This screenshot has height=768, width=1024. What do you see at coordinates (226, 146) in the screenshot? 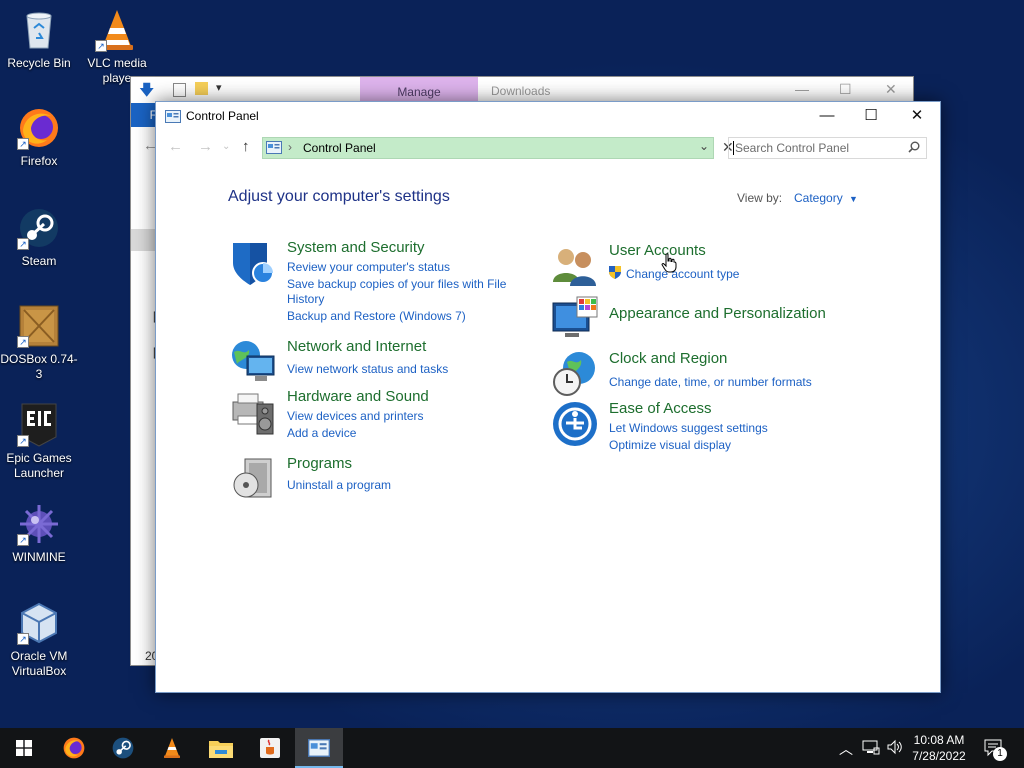
I see `recent-locations-chevron-icon: ⌄` at bounding box center [226, 146].